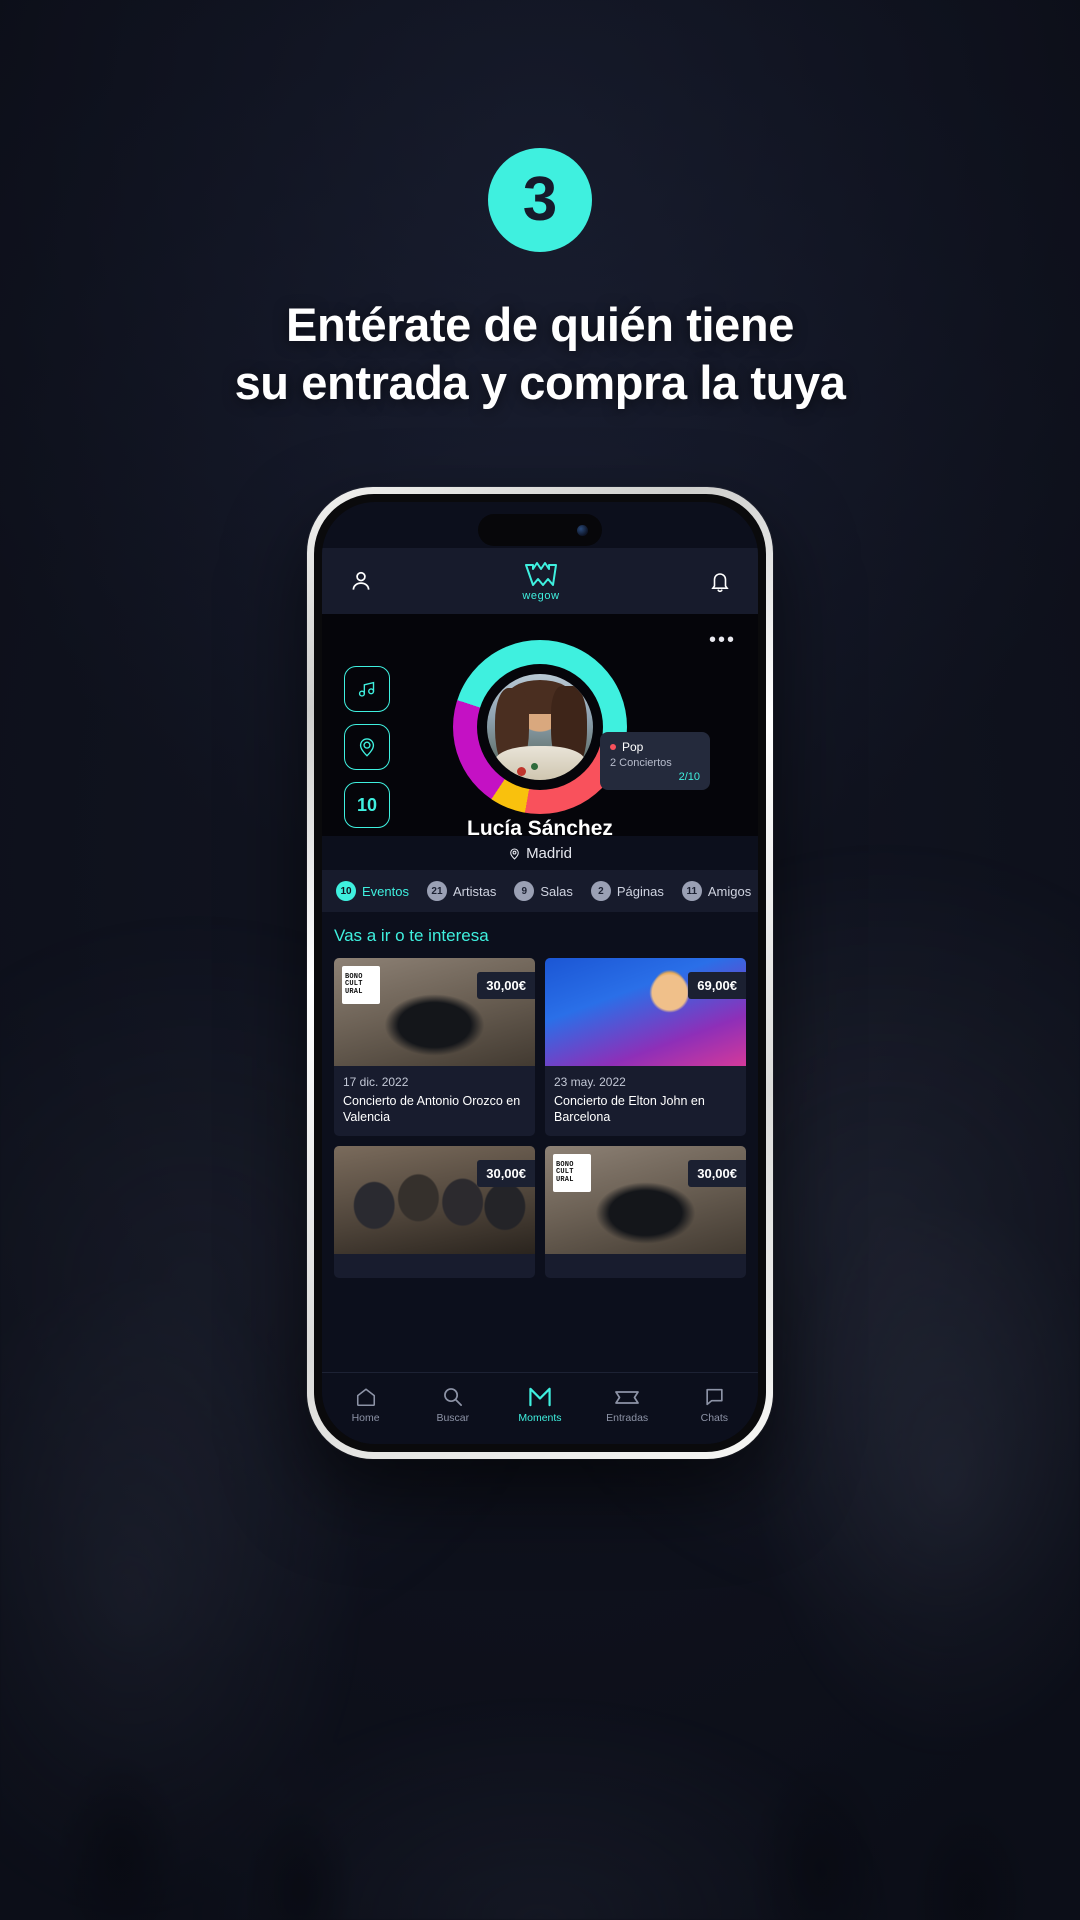 Image resolution: width=1080 pixels, height=1920 pixels. What do you see at coordinates (540, 324) in the screenshot?
I see `headline-line-1: Entérate de quién tiene` at bounding box center [540, 324].